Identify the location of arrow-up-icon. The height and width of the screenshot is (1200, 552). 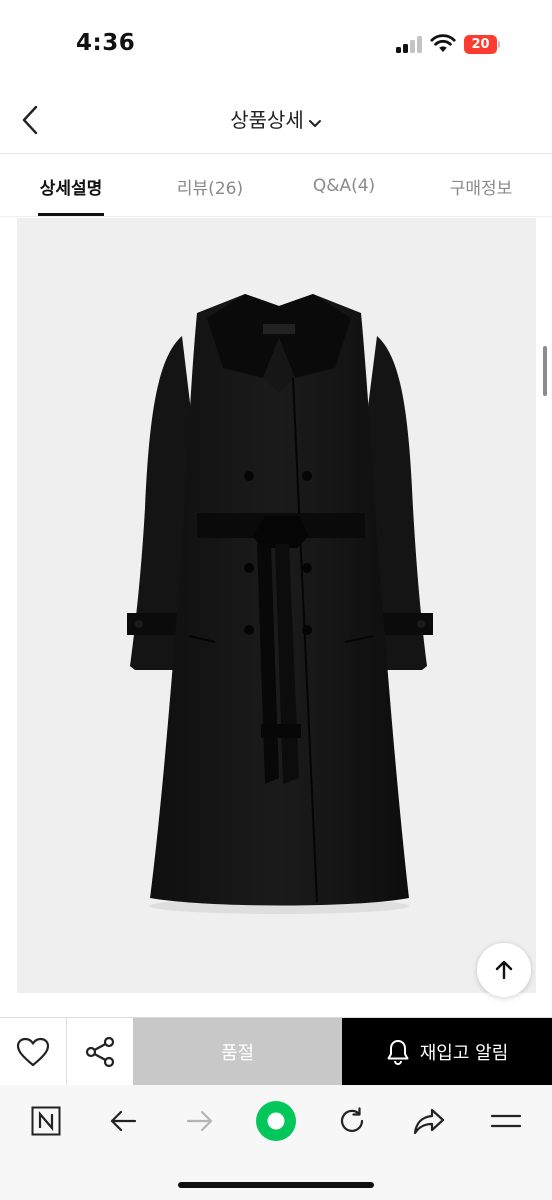
(504, 970).